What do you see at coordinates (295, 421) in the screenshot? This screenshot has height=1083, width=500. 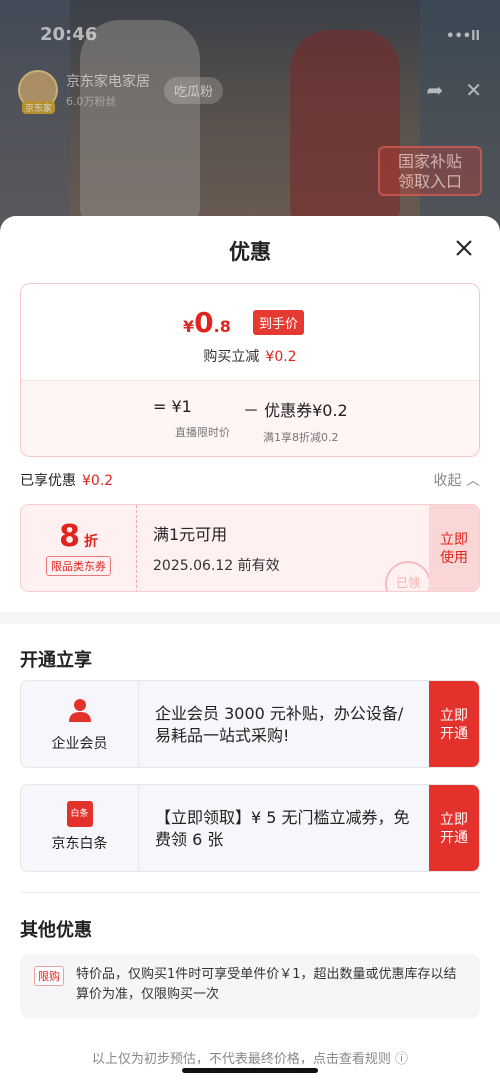 I see `coupon-deduction-column: － 优惠券¥0.2 满1享8折减0.2` at bounding box center [295, 421].